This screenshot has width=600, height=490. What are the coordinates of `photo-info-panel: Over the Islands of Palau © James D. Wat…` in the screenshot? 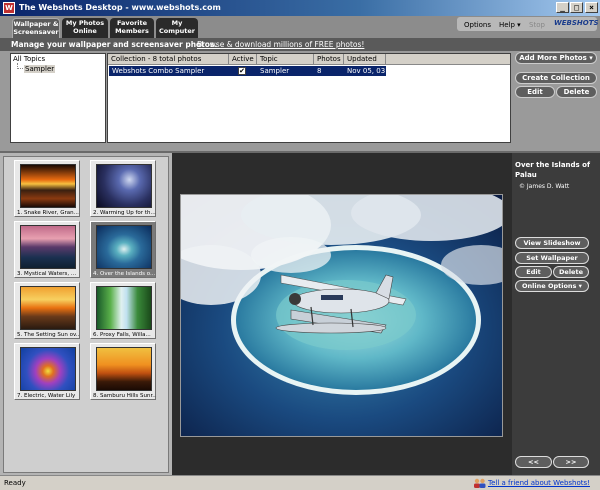 It's located at (556, 313).